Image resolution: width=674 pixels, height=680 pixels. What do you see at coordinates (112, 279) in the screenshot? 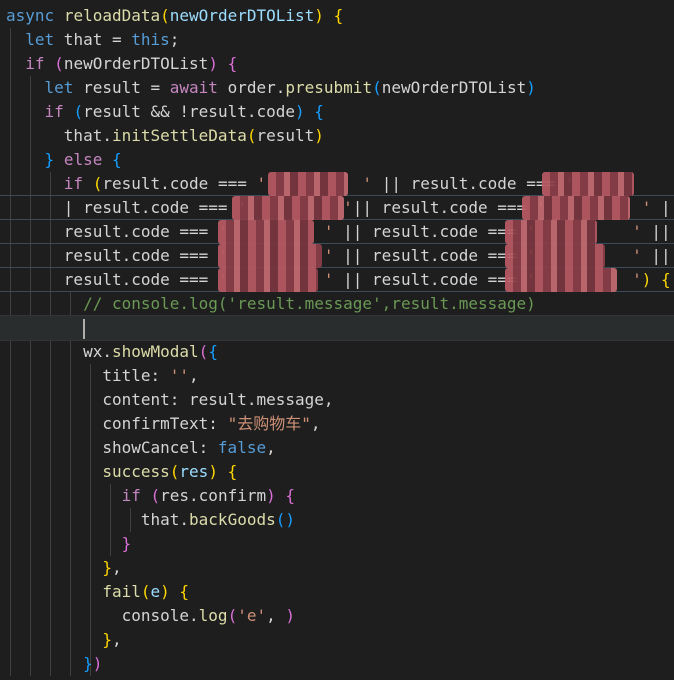
I see `code-token: result.code ===` at bounding box center [112, 279].